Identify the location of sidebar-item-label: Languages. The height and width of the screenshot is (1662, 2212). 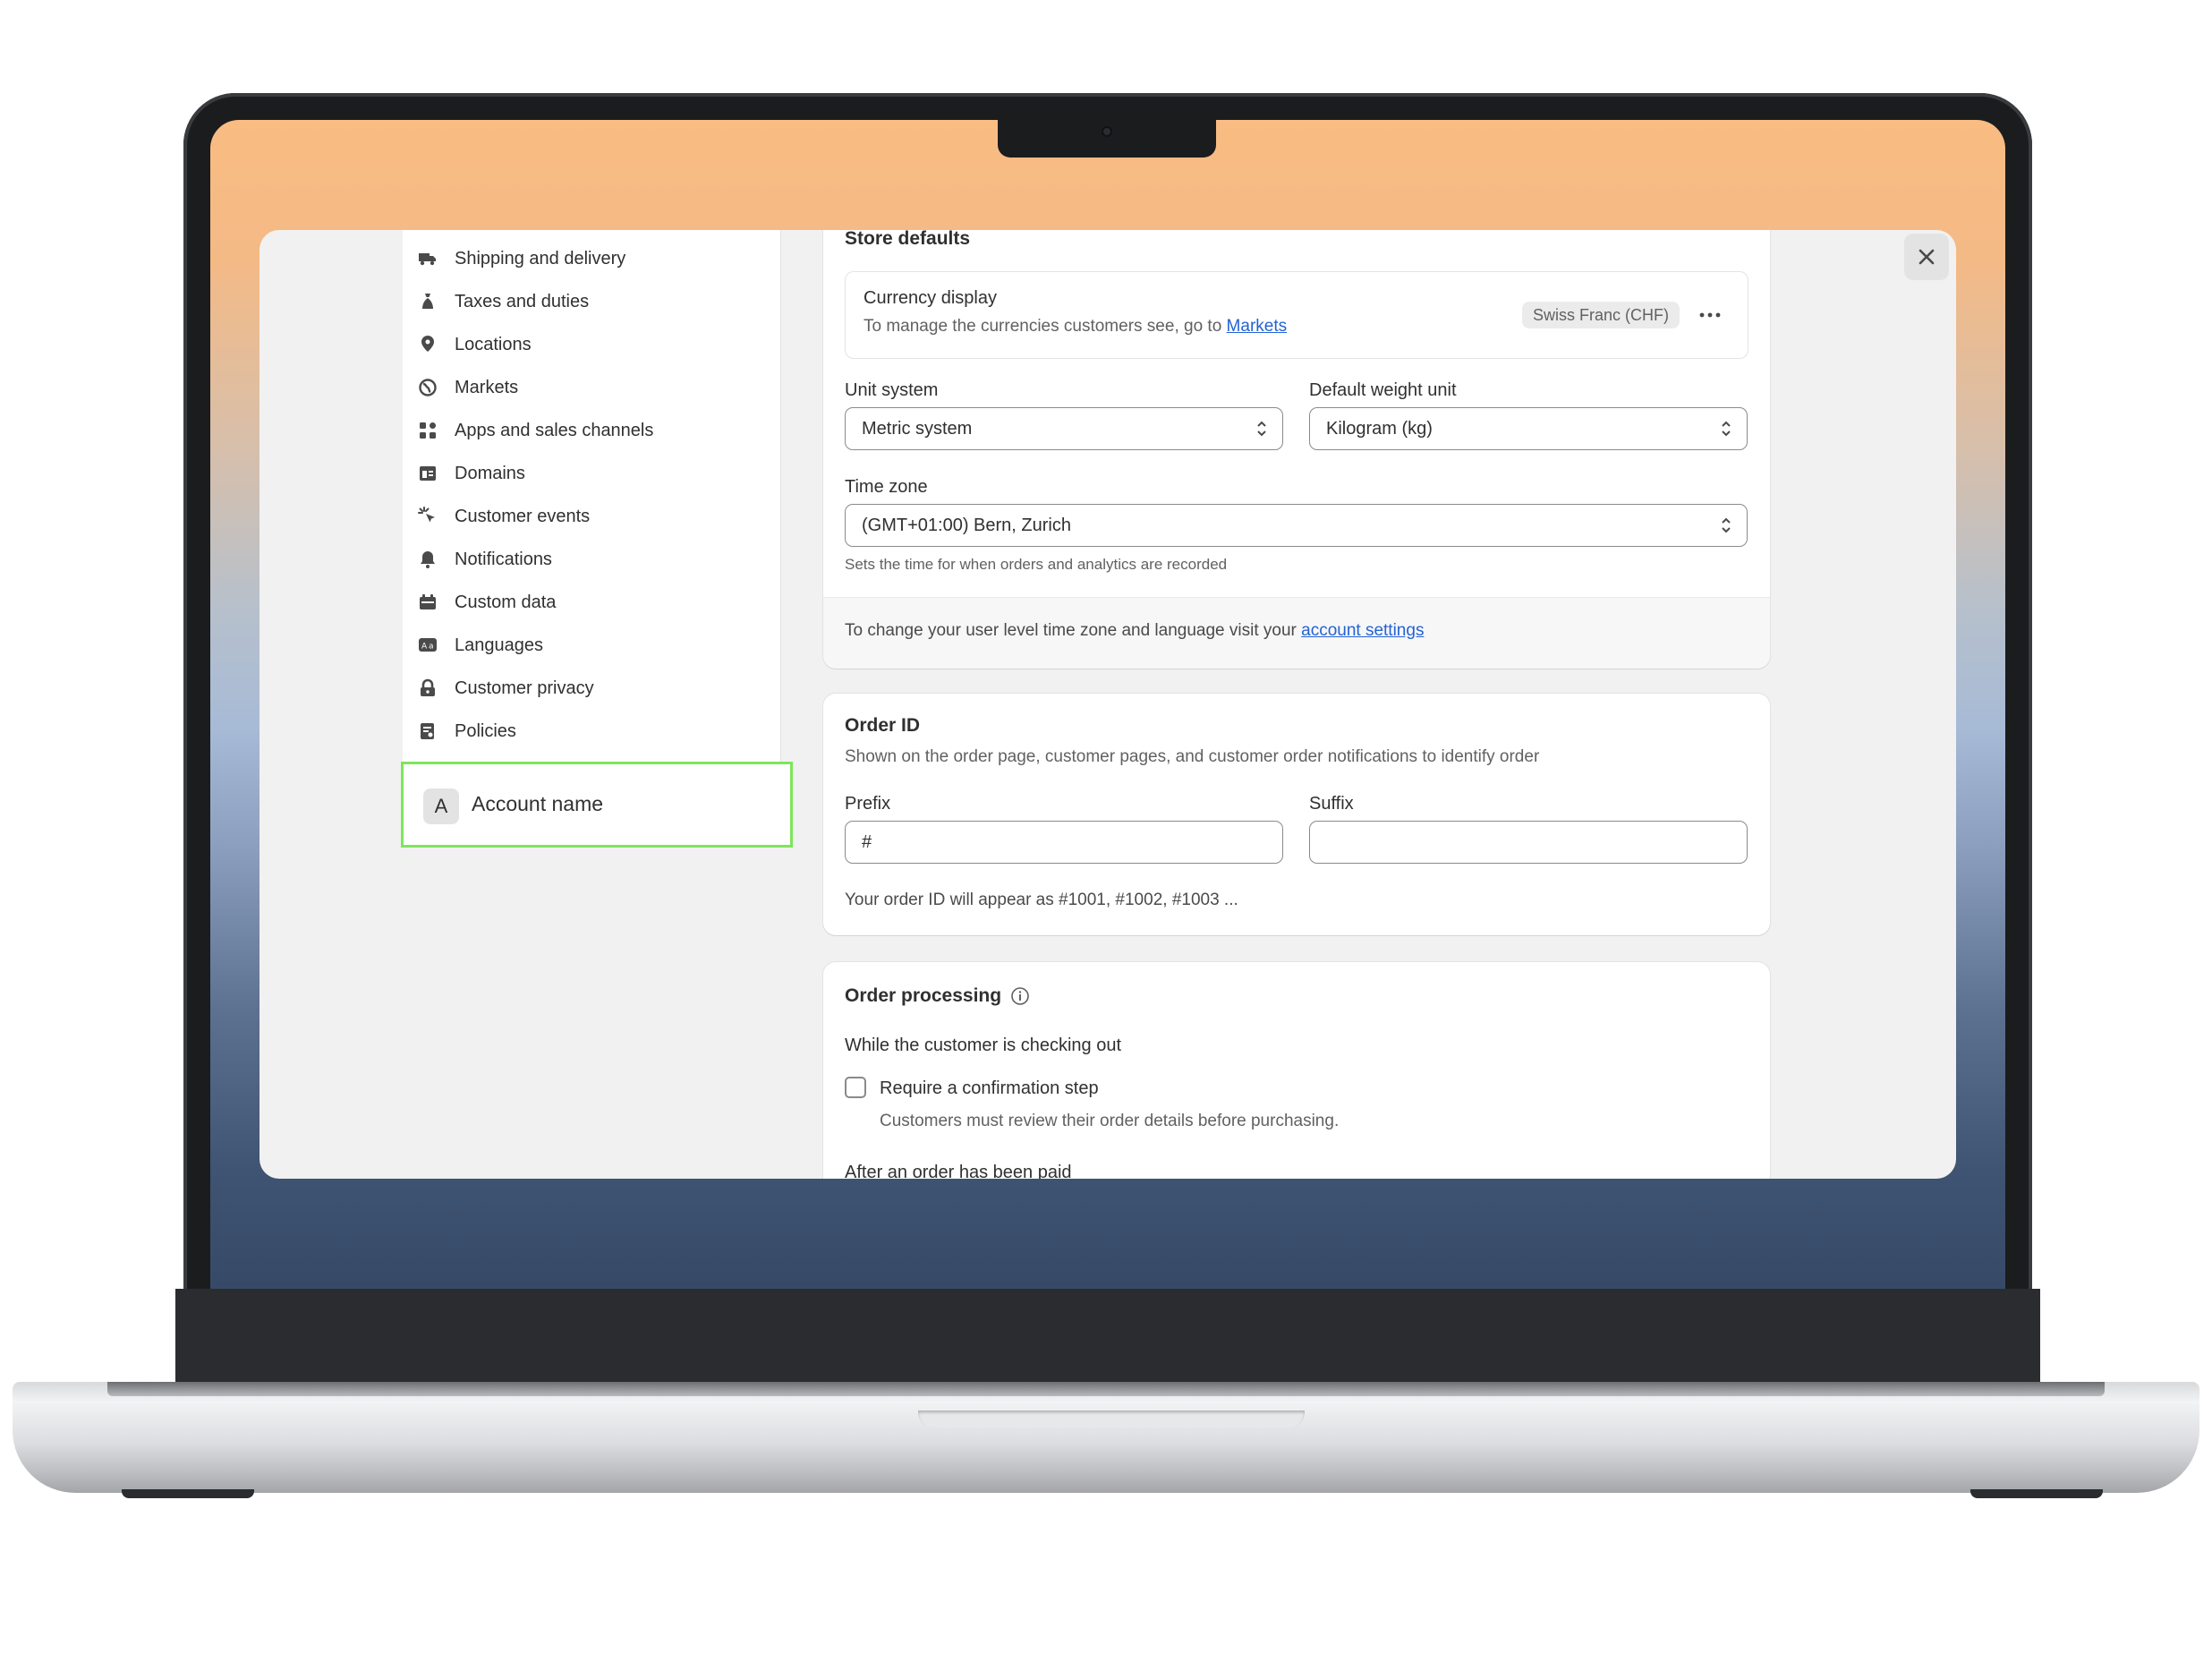
(499, 645).